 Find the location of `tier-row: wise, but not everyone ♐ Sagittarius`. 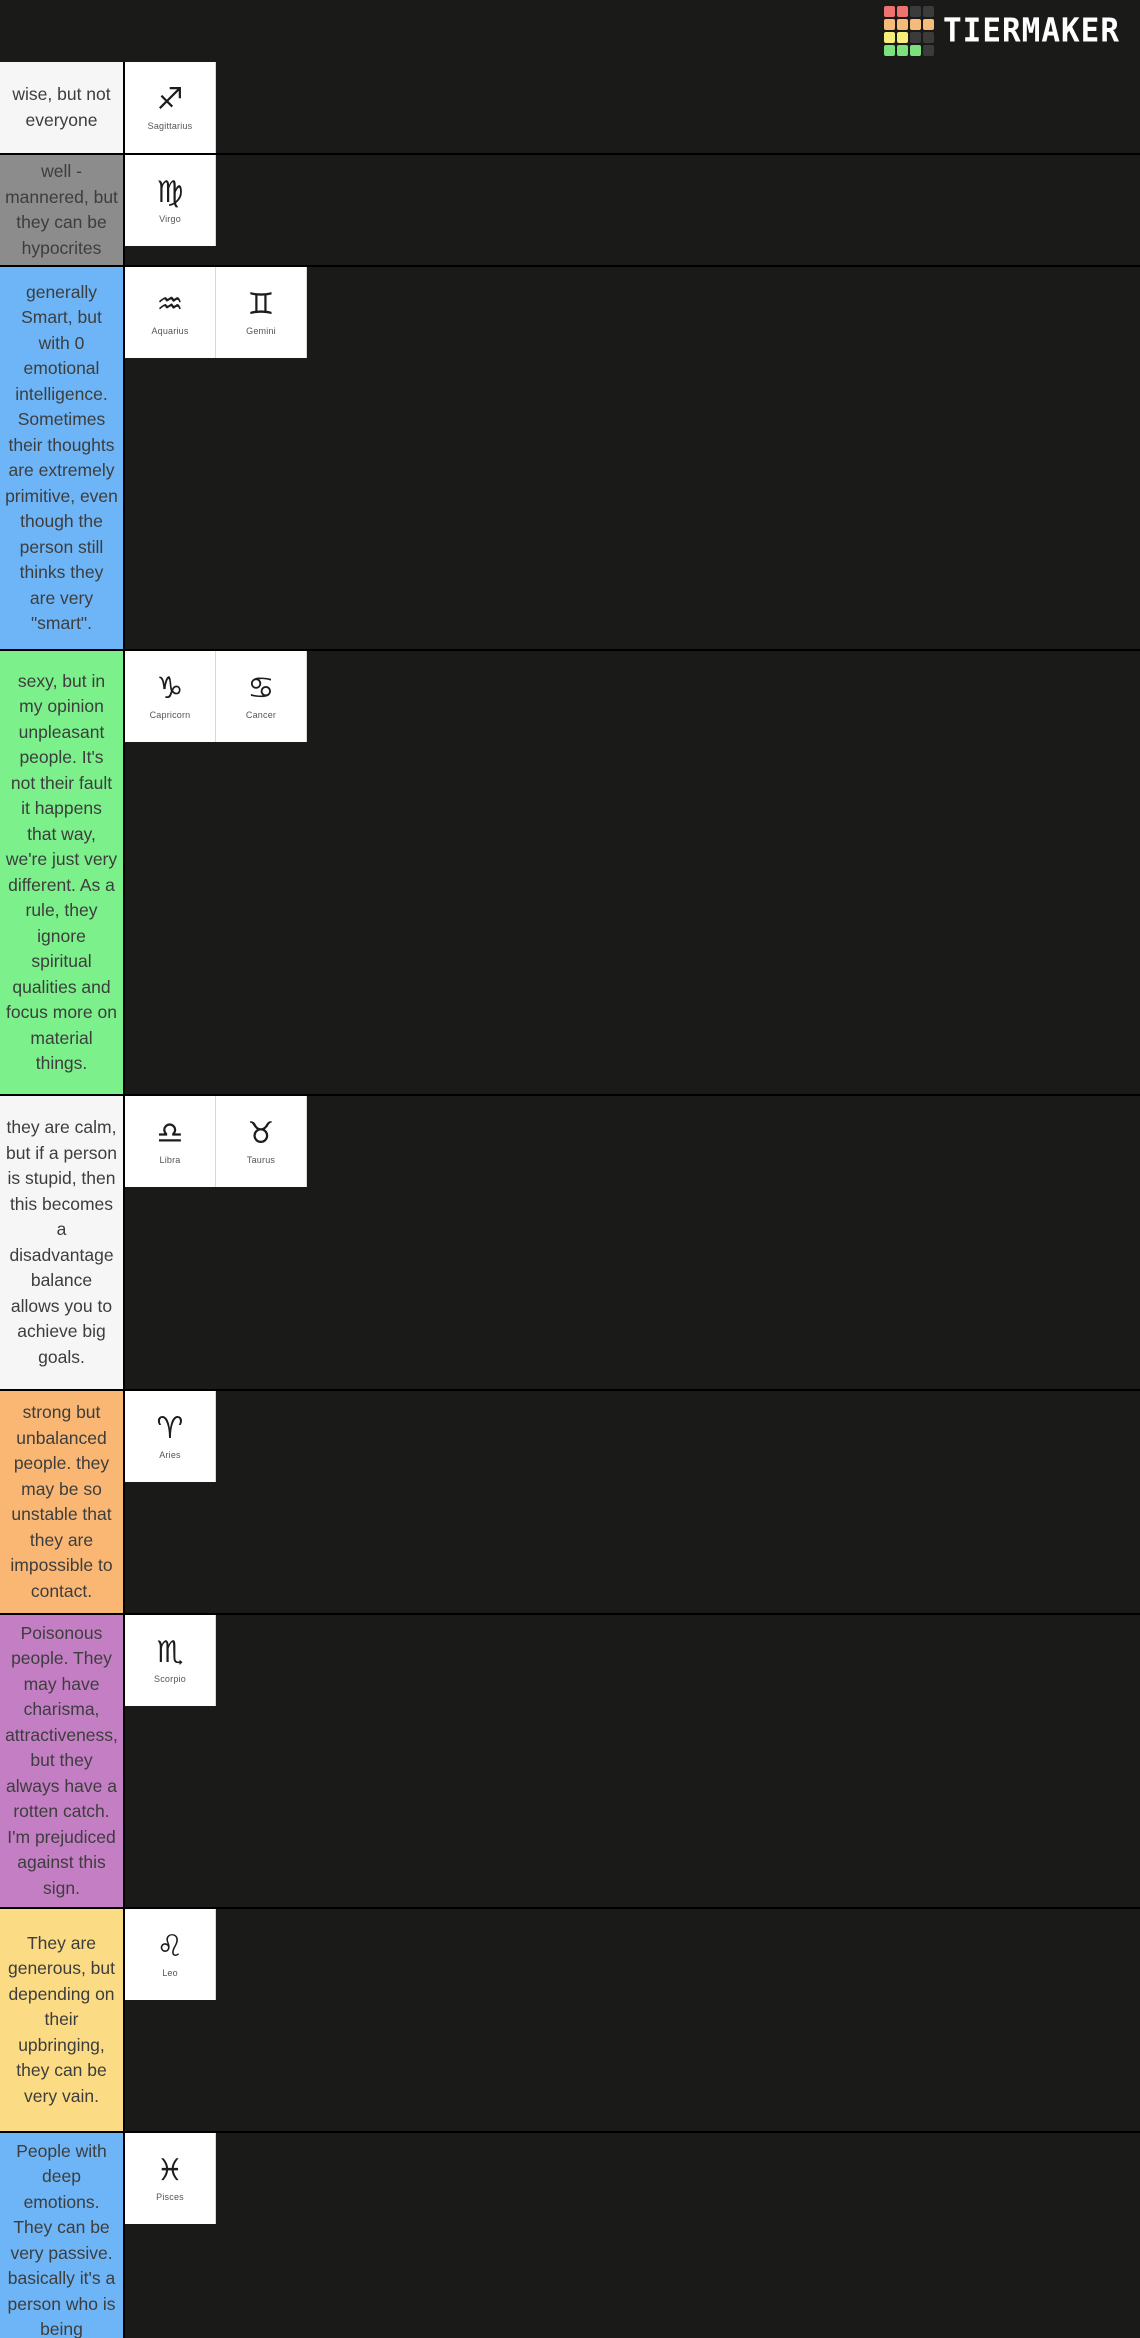

tier-row: wise, but not everyone ♐ Sagittarius is located at coordinates (570, 108).